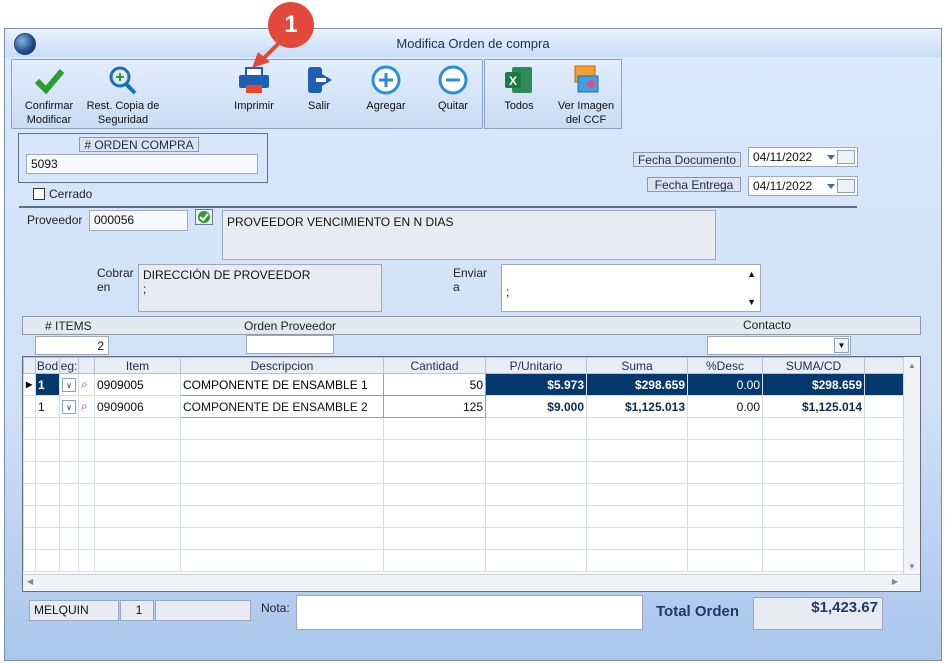 The width and height of the screenshot is (945, 663). I want to click on horizontal-scrollbar: ◀ ▶, so click(471, 582).